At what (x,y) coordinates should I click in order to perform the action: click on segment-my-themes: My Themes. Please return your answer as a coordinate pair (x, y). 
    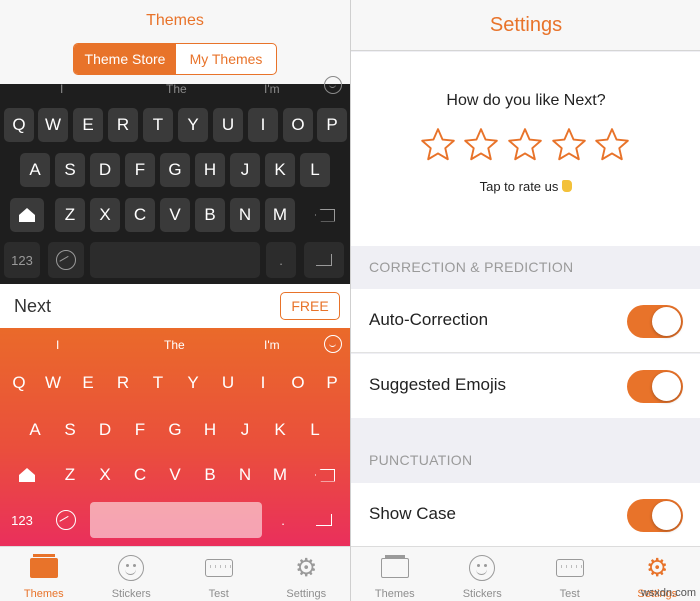
    Looking at the image, I should click on (226, 59).